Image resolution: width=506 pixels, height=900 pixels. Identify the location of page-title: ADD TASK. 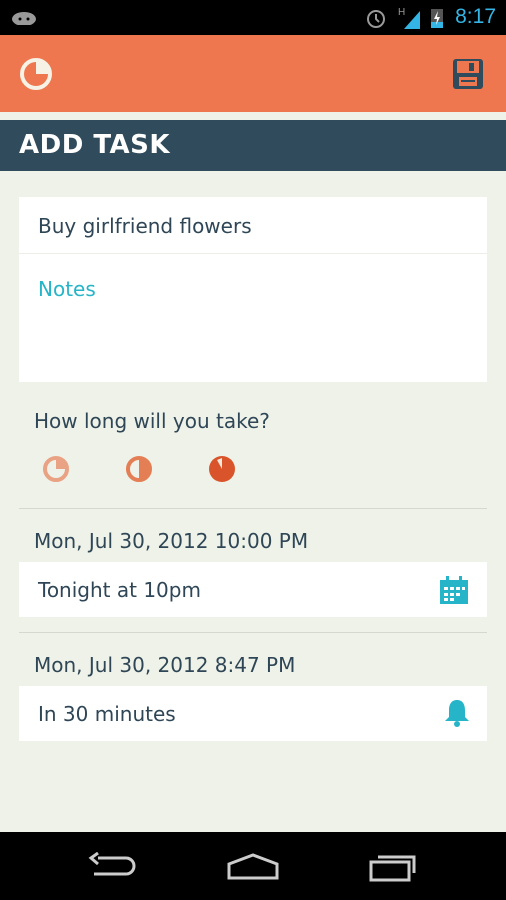
(95, 145).